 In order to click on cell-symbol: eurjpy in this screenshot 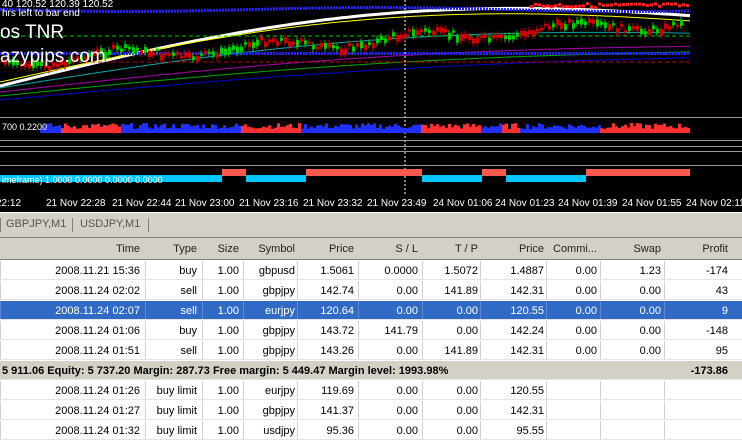, I will do `click(280, 391)`.